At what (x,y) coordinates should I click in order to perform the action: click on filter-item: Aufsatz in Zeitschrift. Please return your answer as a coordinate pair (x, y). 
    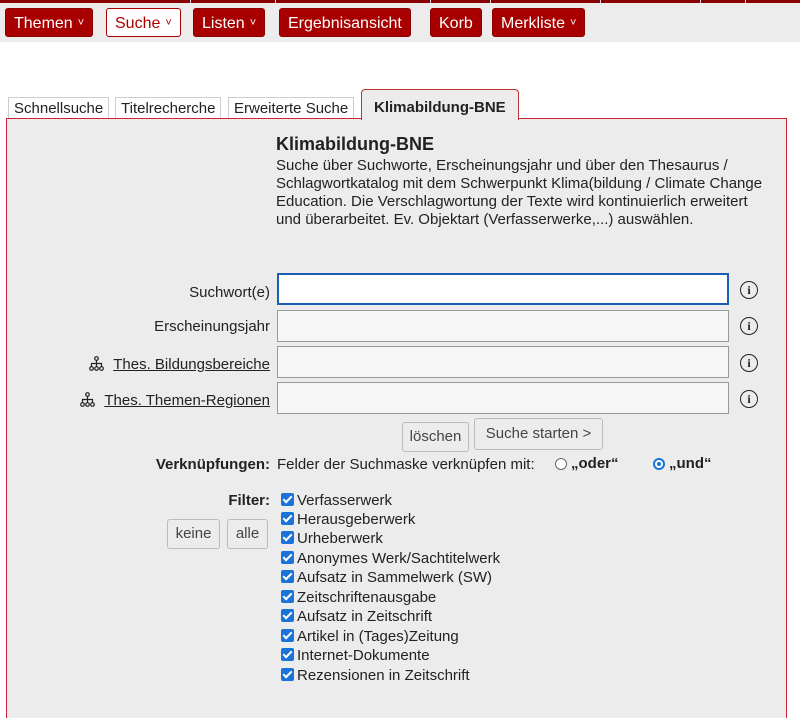
    Looking at the image, I should click on (356, 616).